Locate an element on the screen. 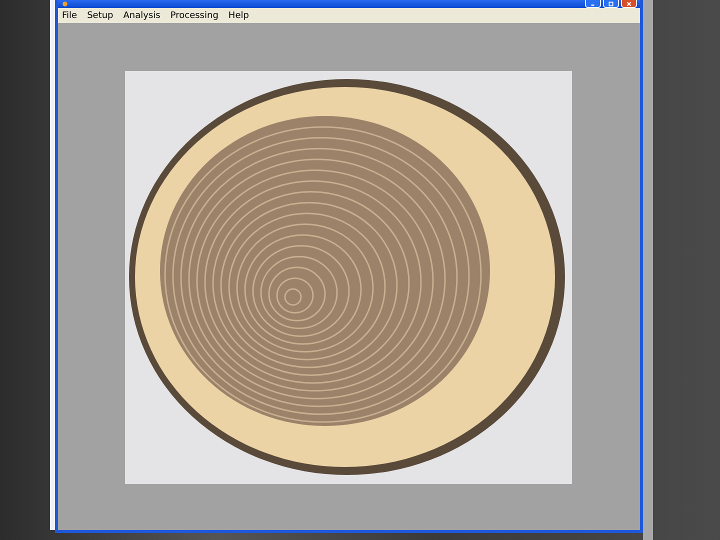  menu-item: Analysis is located at coordinates (141, 15).